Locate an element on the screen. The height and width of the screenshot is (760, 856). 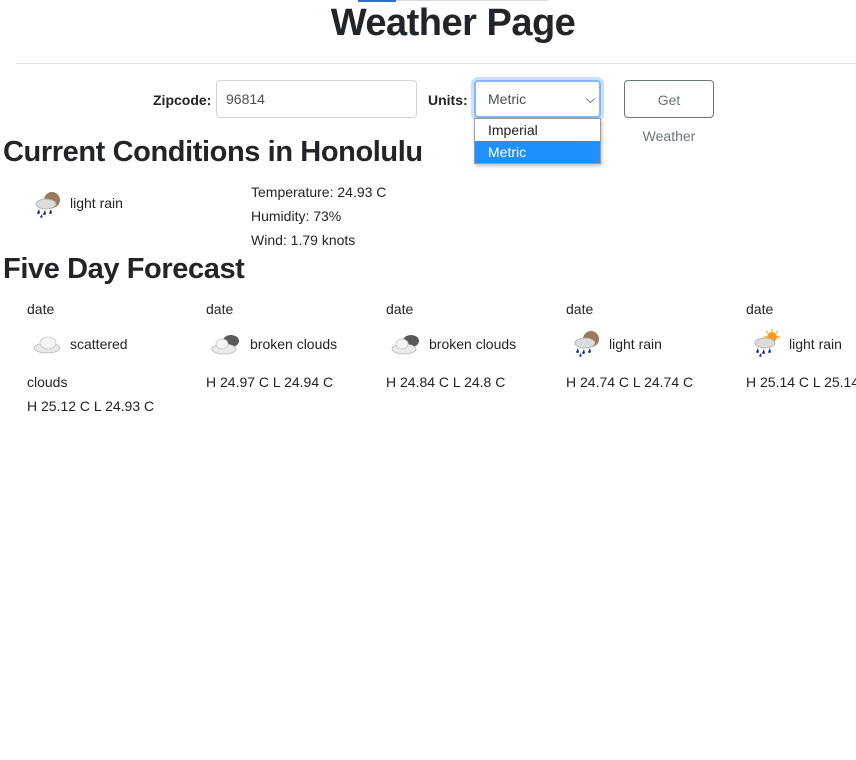
forecast-high-low: H 25.12 C L 24.93 C is located at coordinates (91, 406).